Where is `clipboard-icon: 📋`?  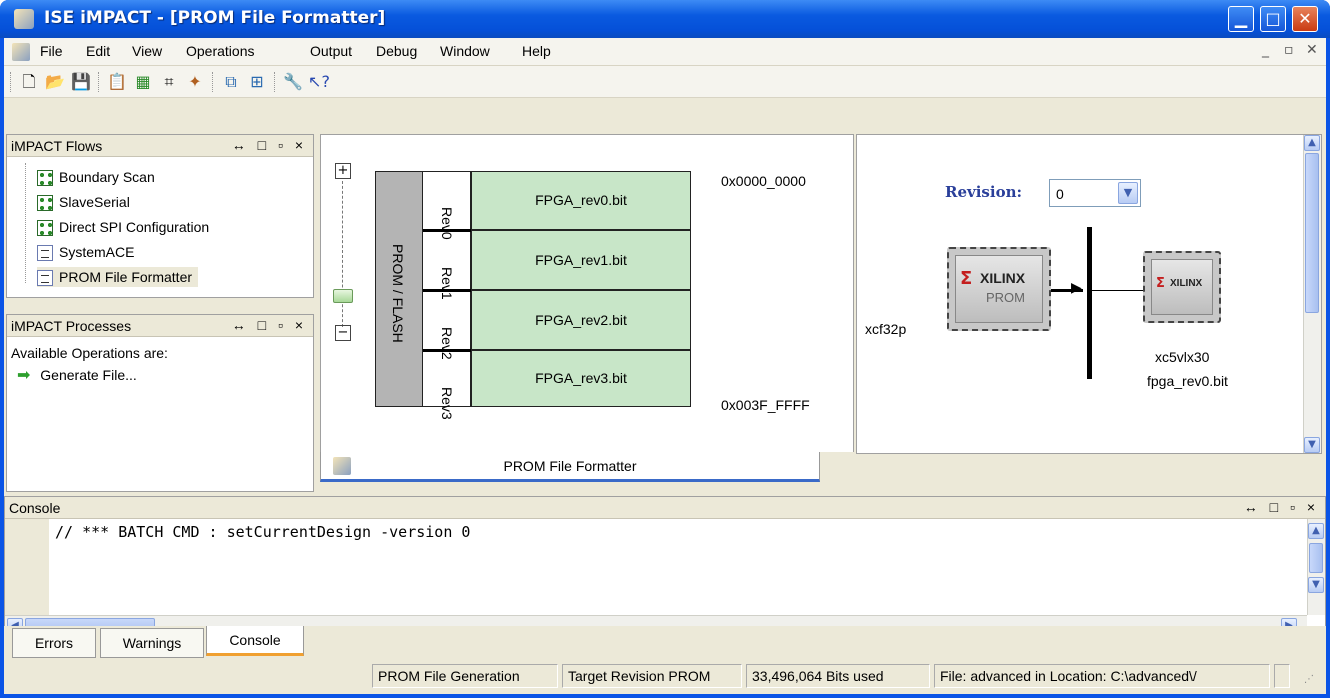 clipboard-icon: 📋 is located at coordinates (117, 82).